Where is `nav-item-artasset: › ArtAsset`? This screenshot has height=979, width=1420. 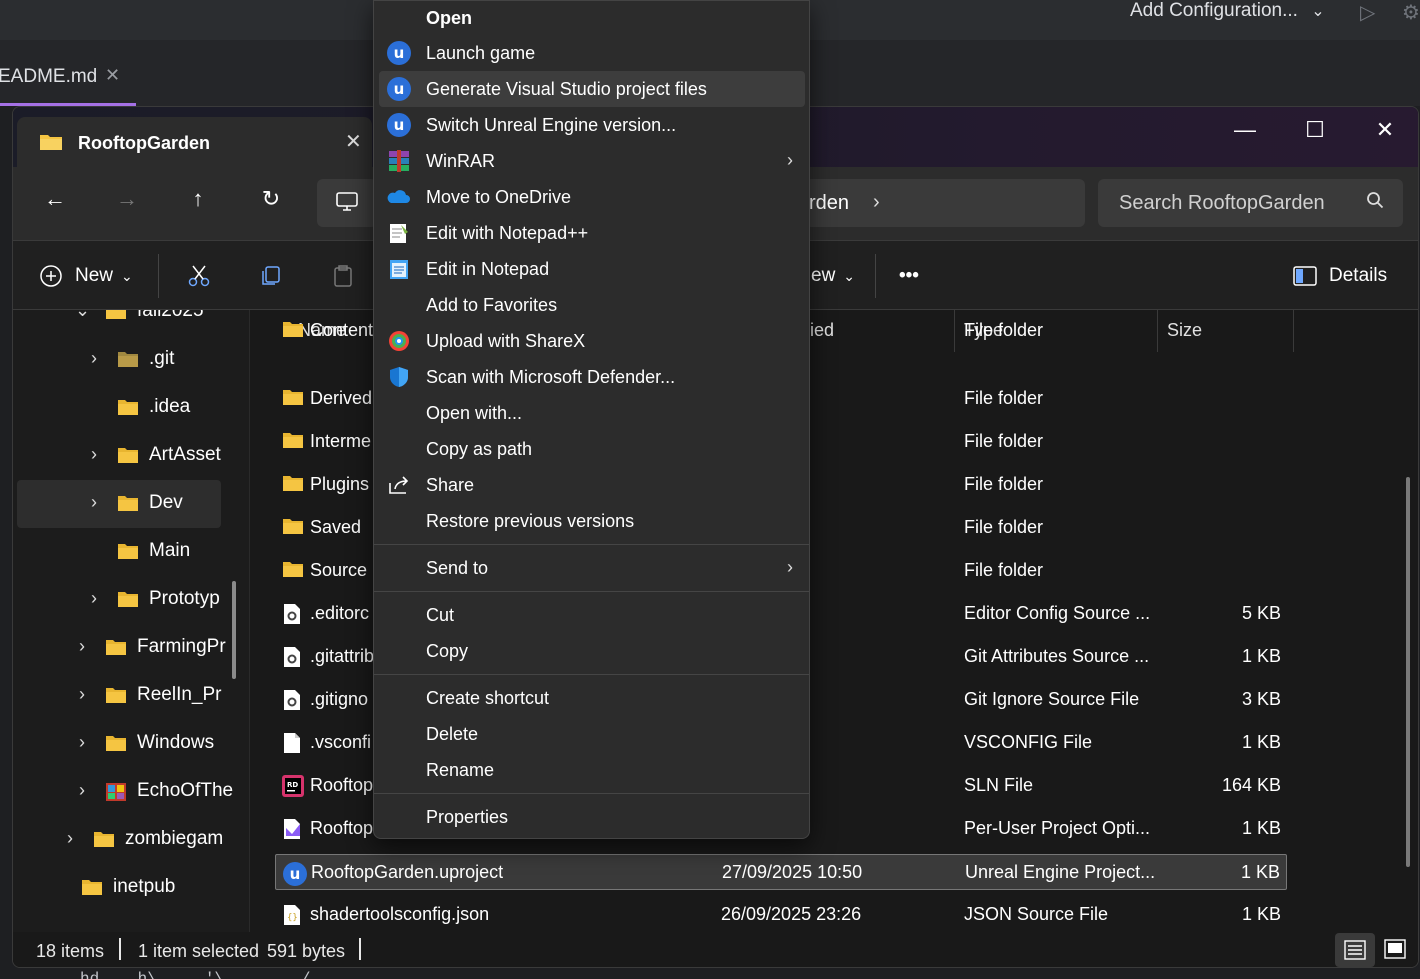
nav-item-artasset: › ArtAsset is located at coordinates (119, 456).